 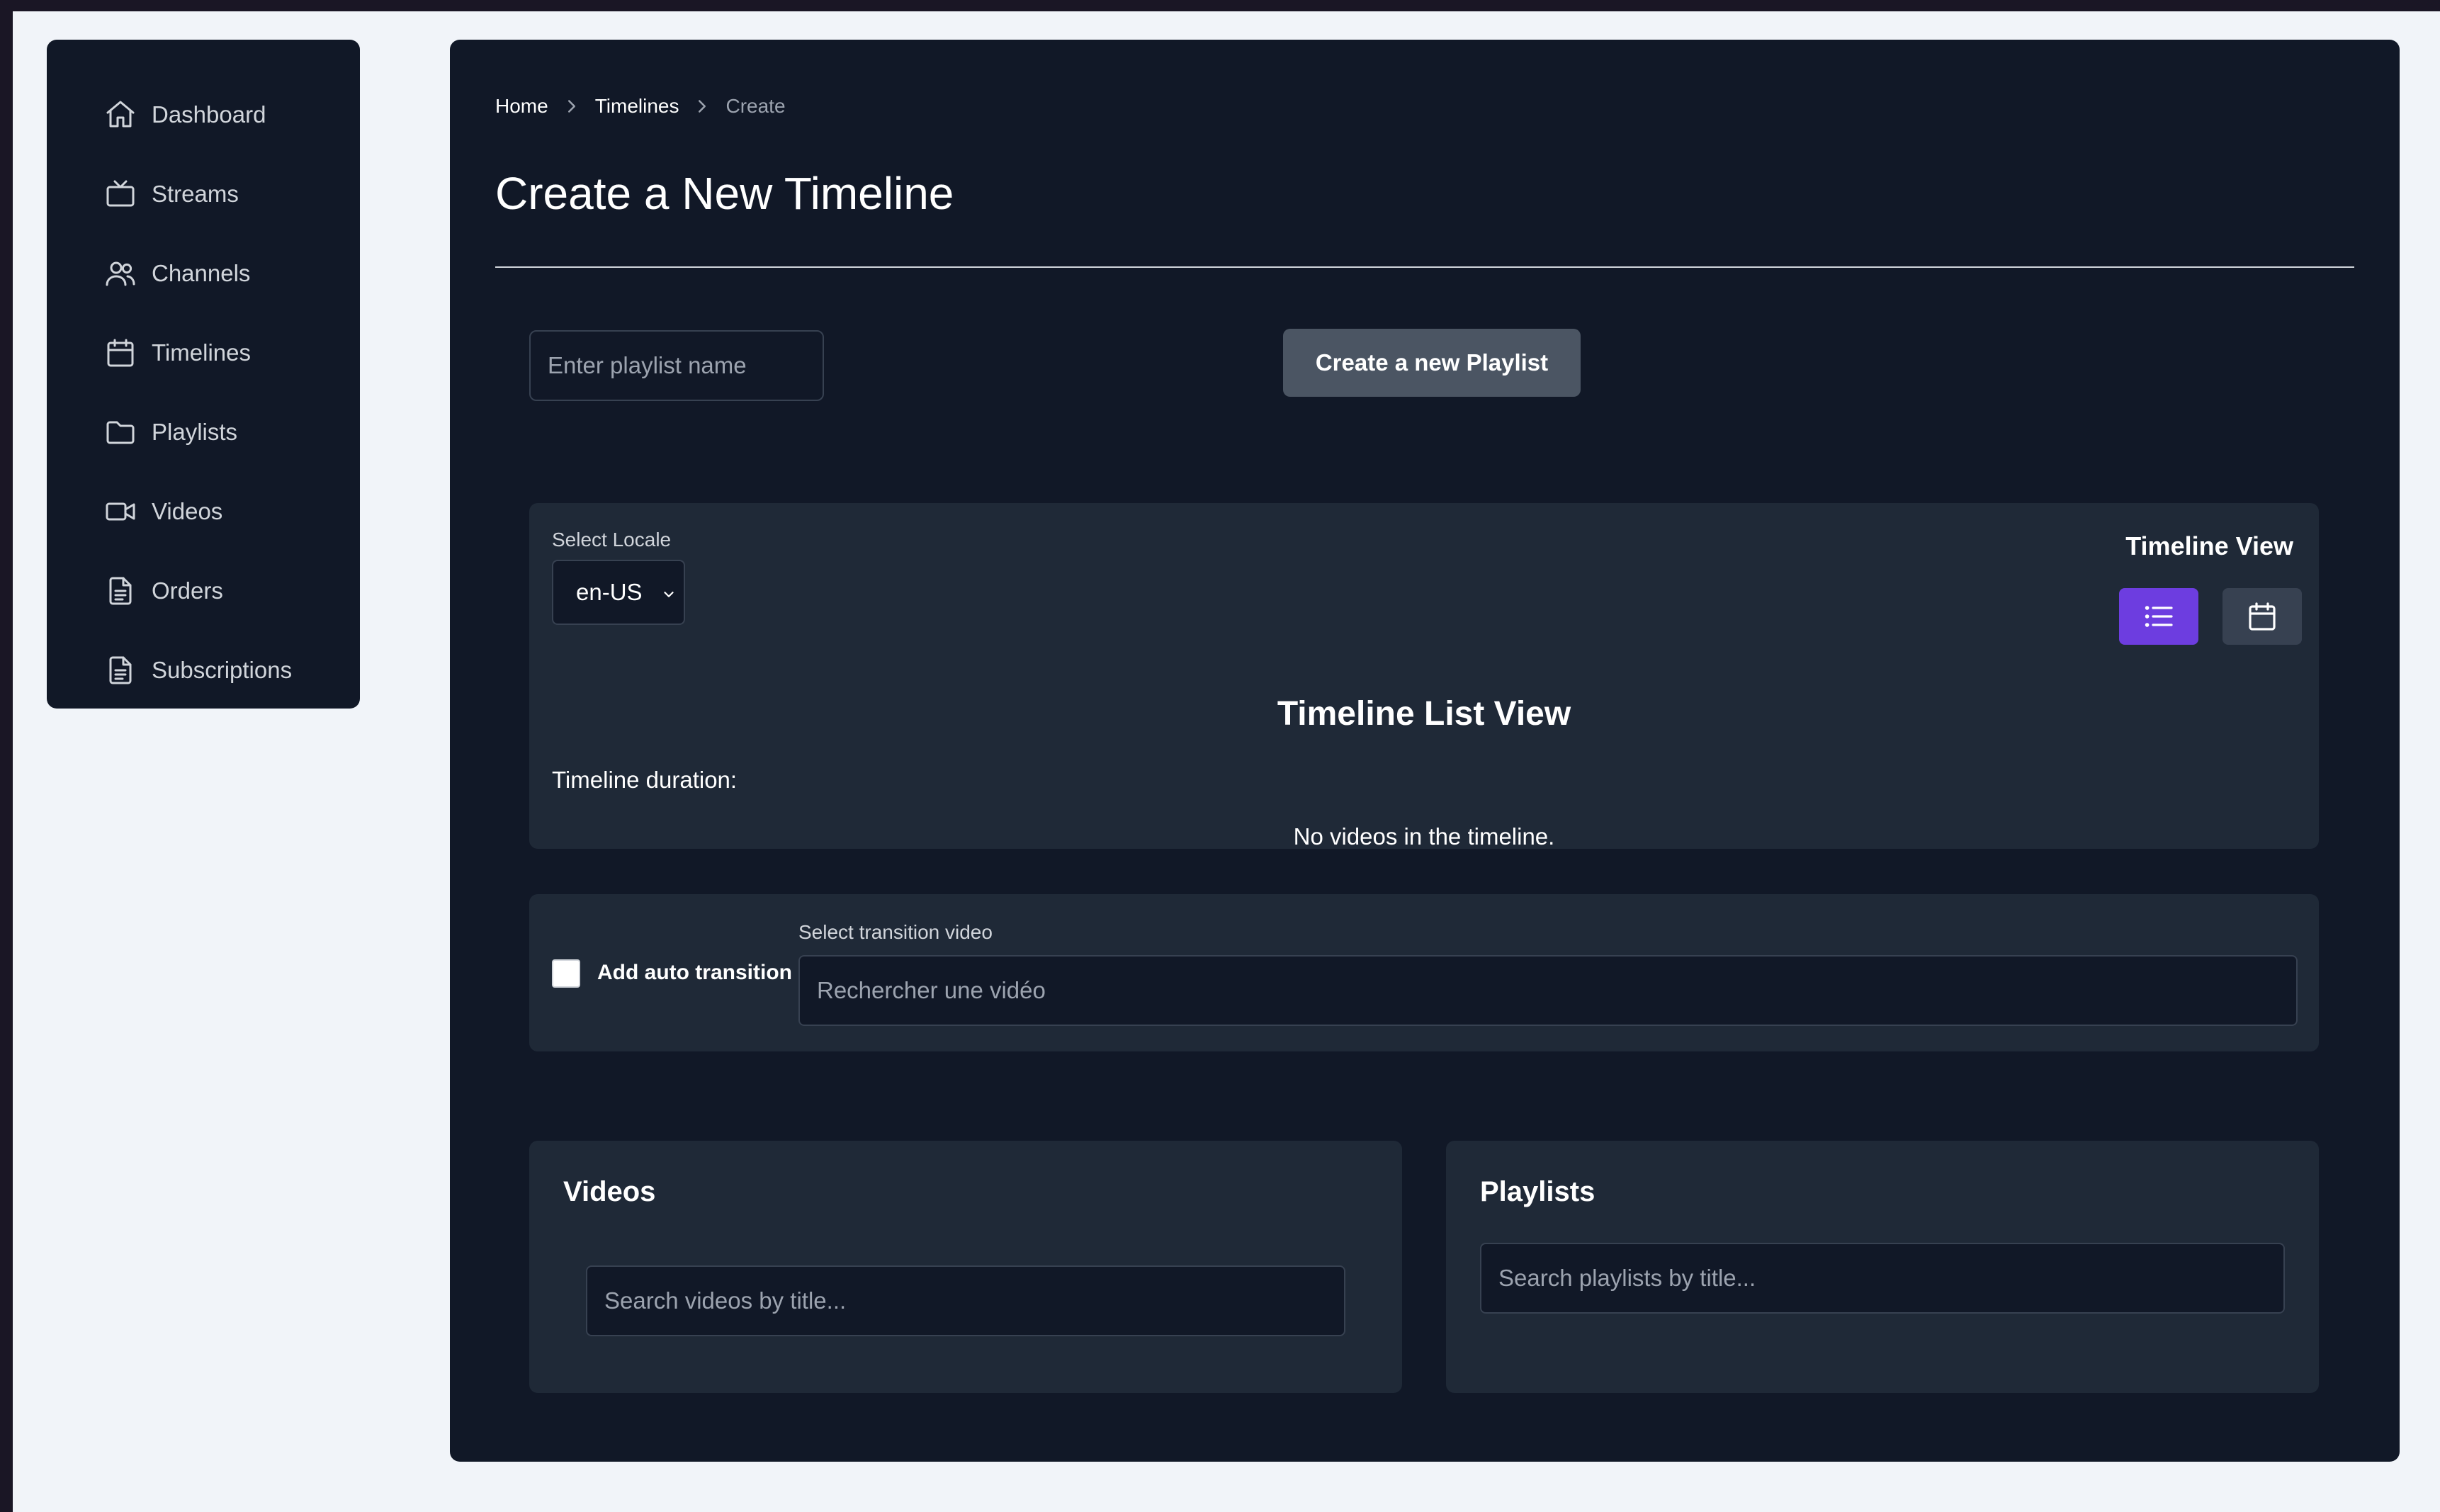 What do you see at coordinates (222, 670) in the screenshot?
I see `sidebar-item-label: Subscriptions` at bounding box center [222, 670].